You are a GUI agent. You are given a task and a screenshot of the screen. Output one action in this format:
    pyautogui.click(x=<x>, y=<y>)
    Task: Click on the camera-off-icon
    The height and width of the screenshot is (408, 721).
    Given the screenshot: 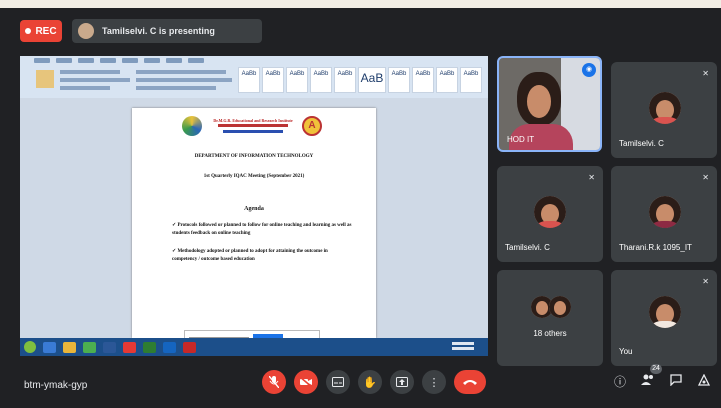 What is the action you would take?
    pyautogui.click(x=306, y=382)
    